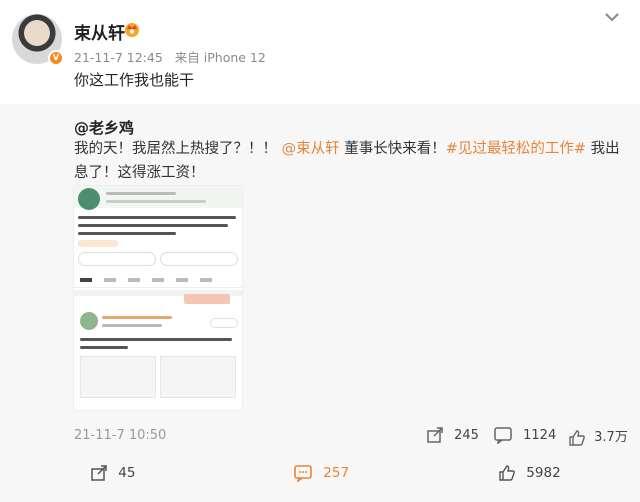  What do you see at coordinates (224, 323) in the screenshot?
I see `thumb-follow` at bounding box center [224, 323].